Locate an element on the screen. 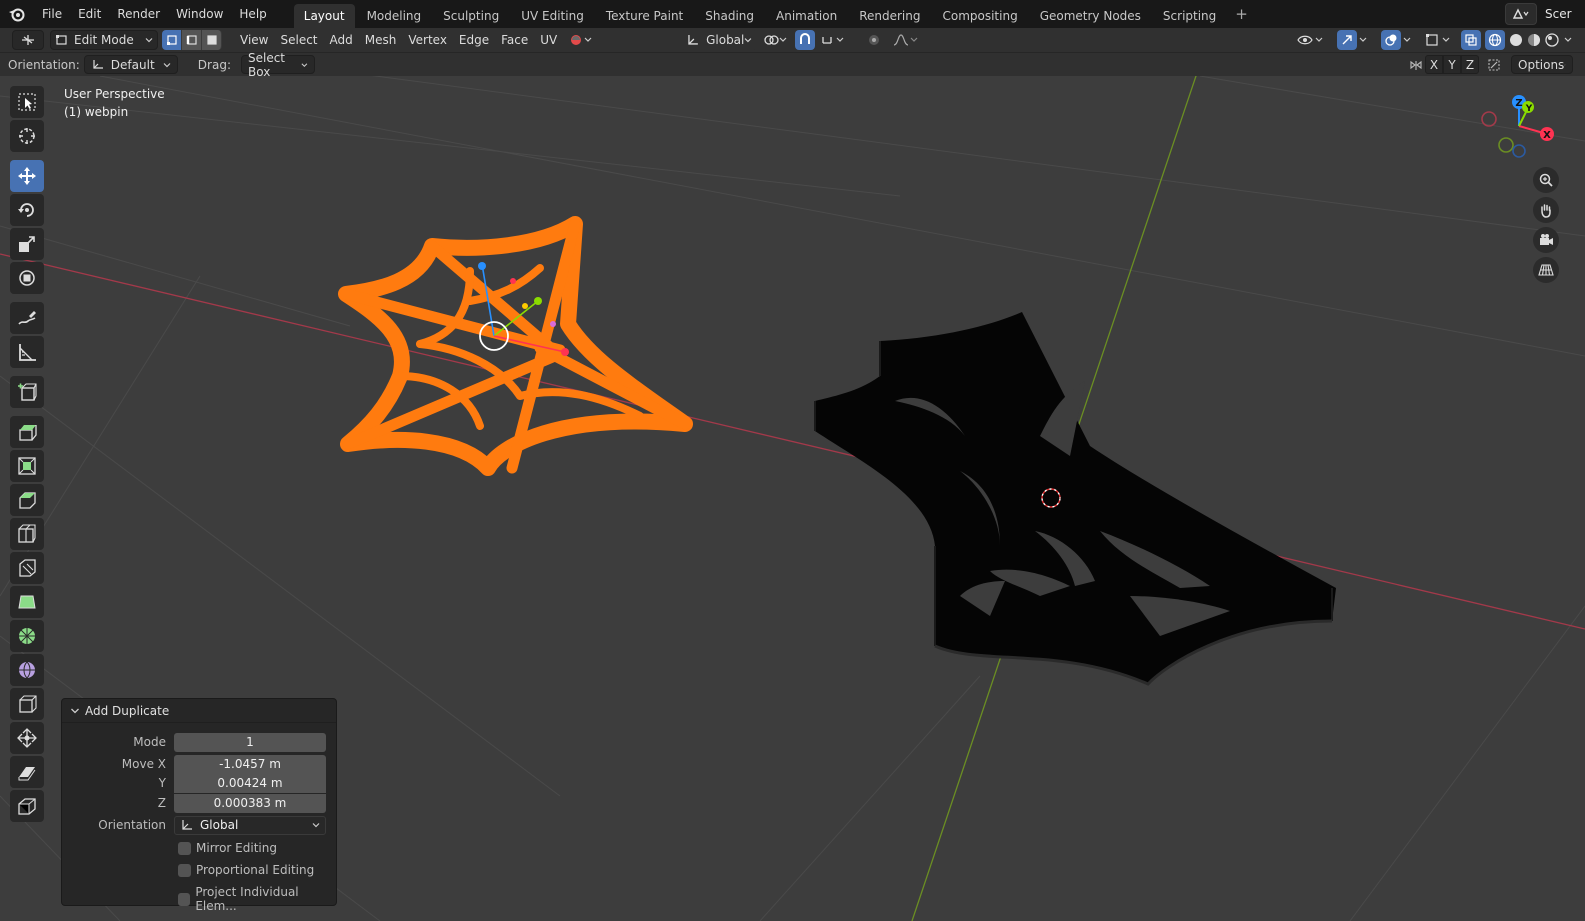  edge-slide-tool-icon is located at coordinates (27, 704).